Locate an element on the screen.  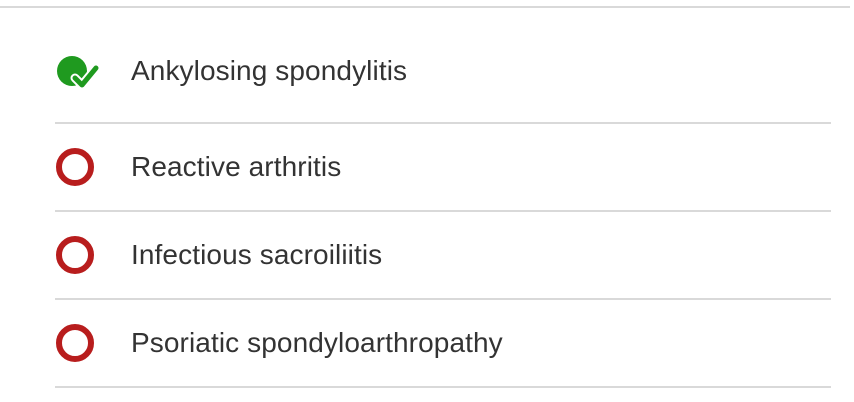
answer-option-label: Infectious sacroiliitis is located at coordinates (257, 254).